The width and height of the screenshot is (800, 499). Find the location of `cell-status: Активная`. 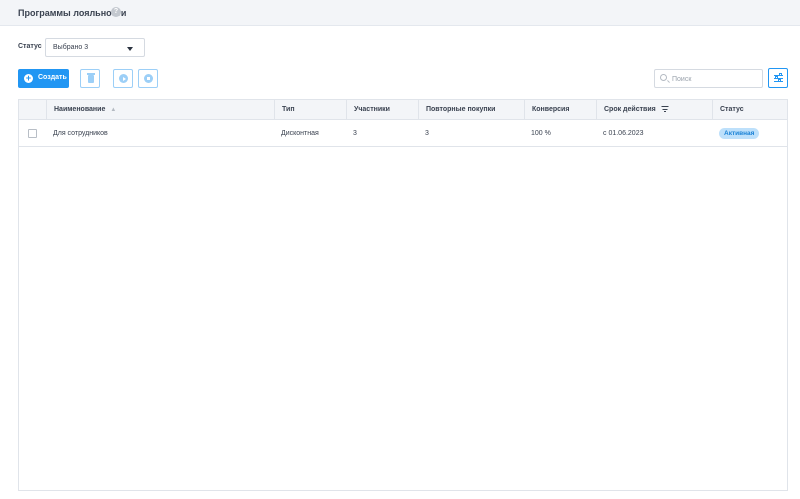

cell-status: Активная is located at coordinates (749, 134).